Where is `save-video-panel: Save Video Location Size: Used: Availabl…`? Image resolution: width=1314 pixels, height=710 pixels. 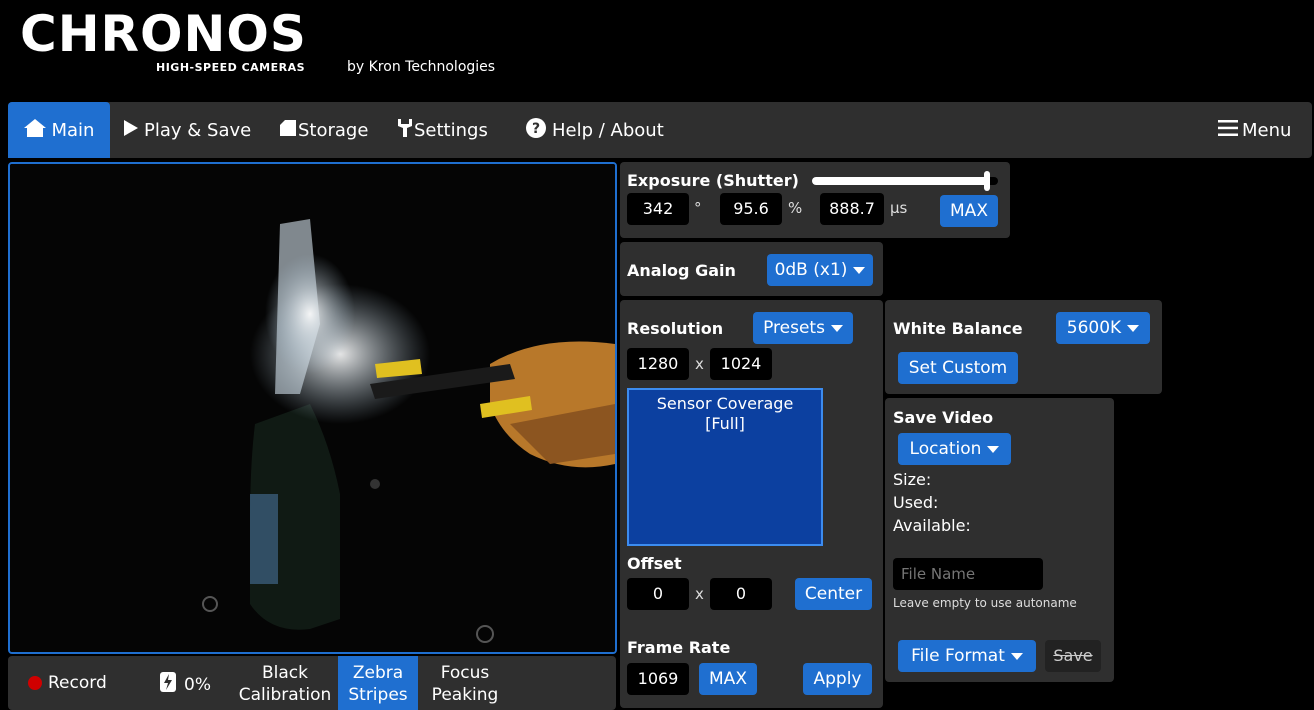
save-video-panel: Save Video Location Size: Used: Availabl… is located at coordinates (999, 540).